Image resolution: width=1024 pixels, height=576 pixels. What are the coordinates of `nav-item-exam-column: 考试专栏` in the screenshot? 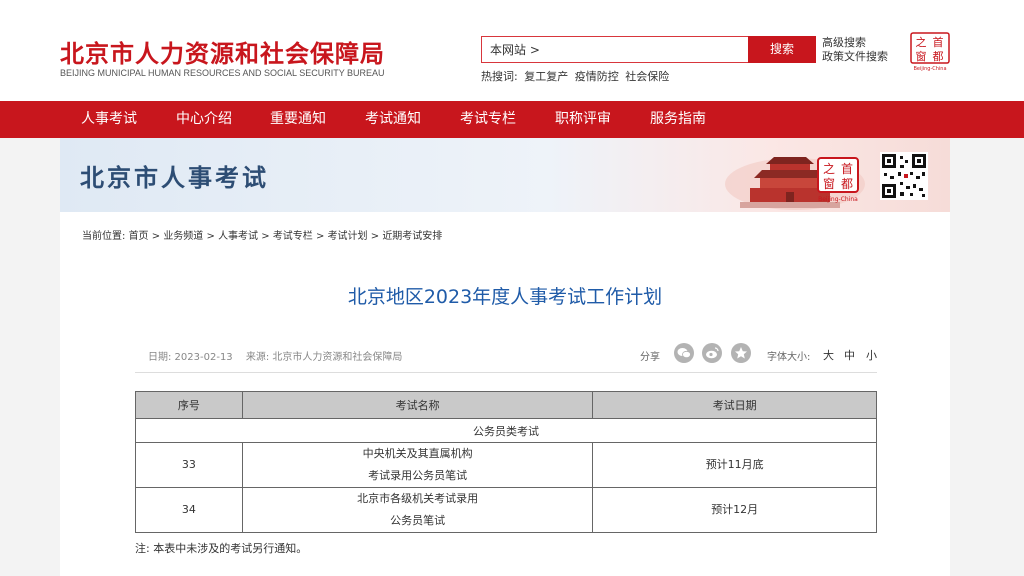 It's located at (488, 119).